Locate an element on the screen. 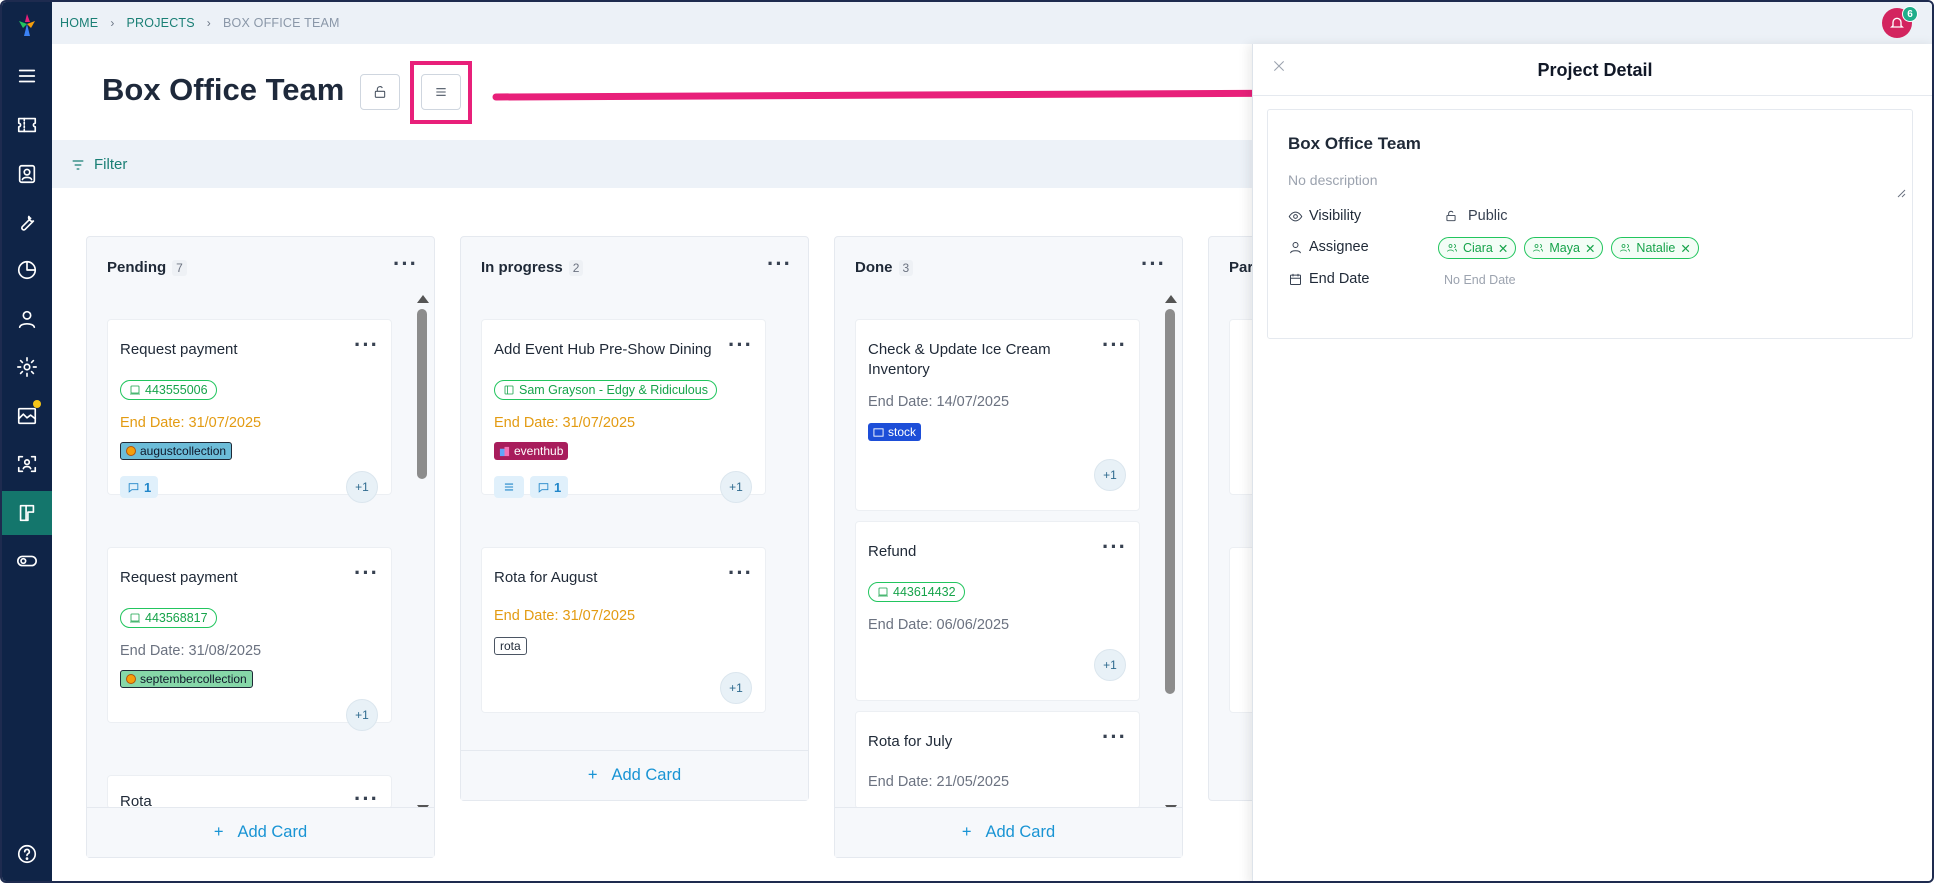 The width and height of the screenshot is (1934, 883). panel-header: Project Detail is located at coordinates (1592, 70).